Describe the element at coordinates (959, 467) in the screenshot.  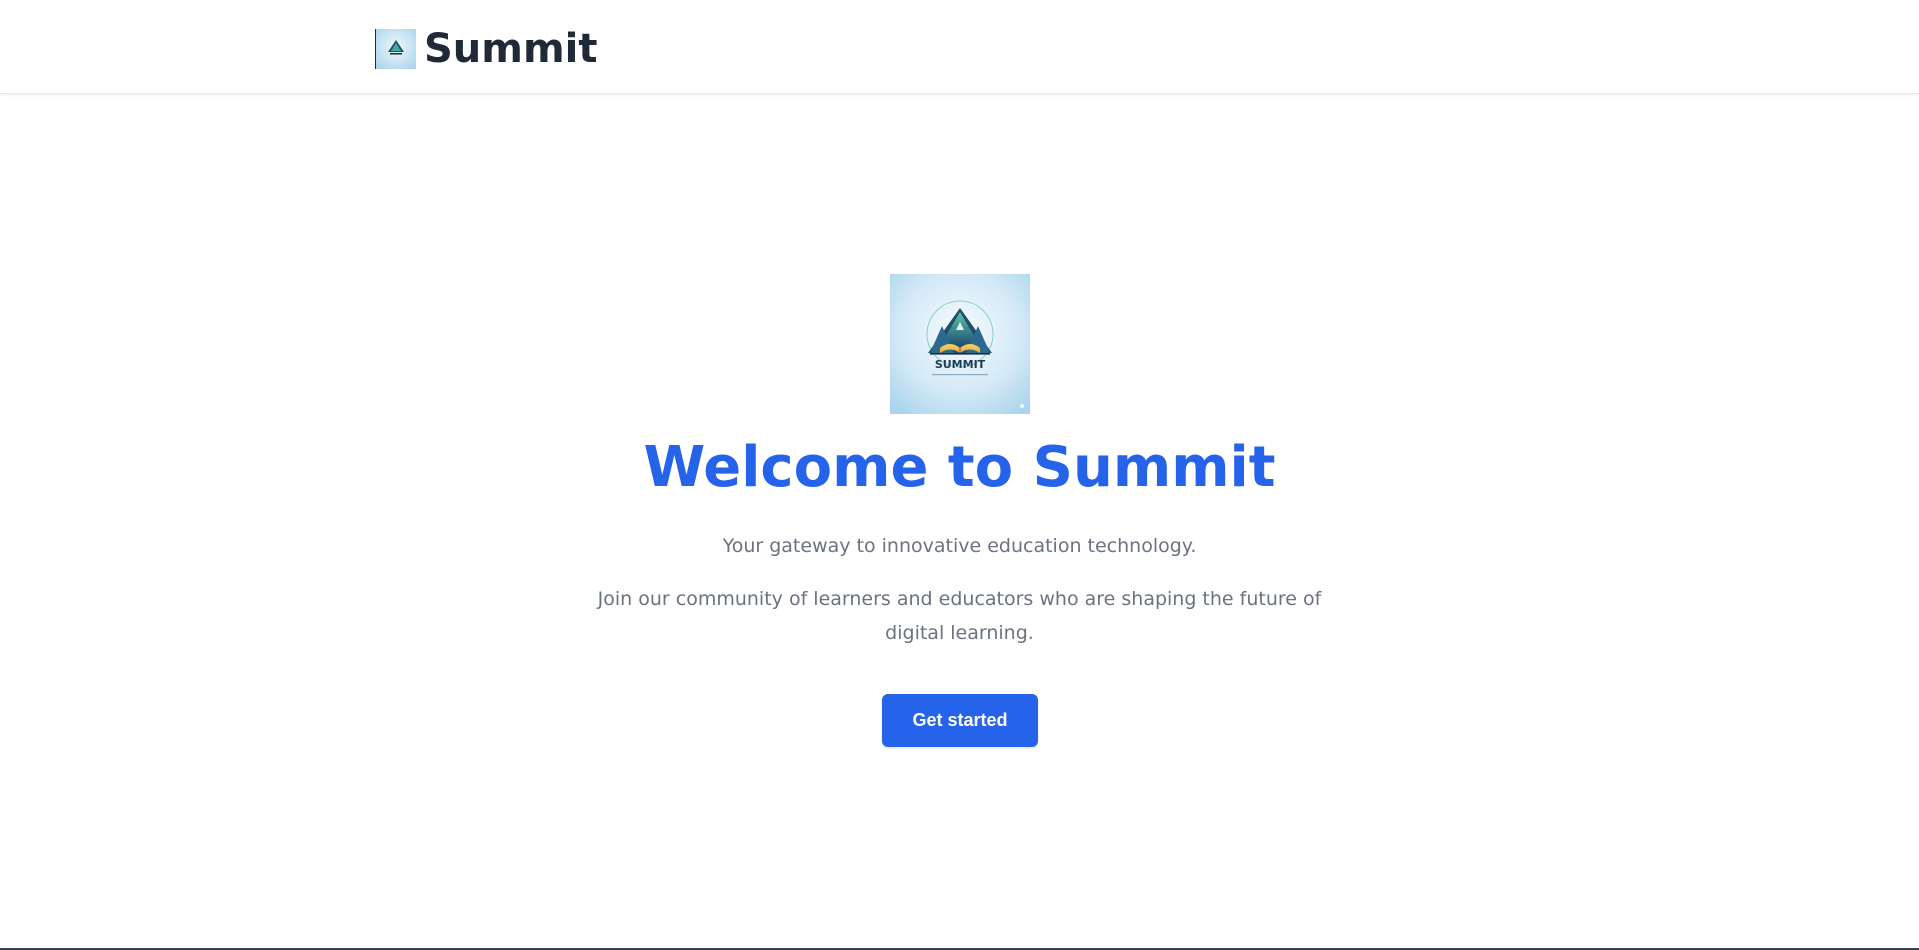
I see `page-title: Welcome to Summit` at that location.